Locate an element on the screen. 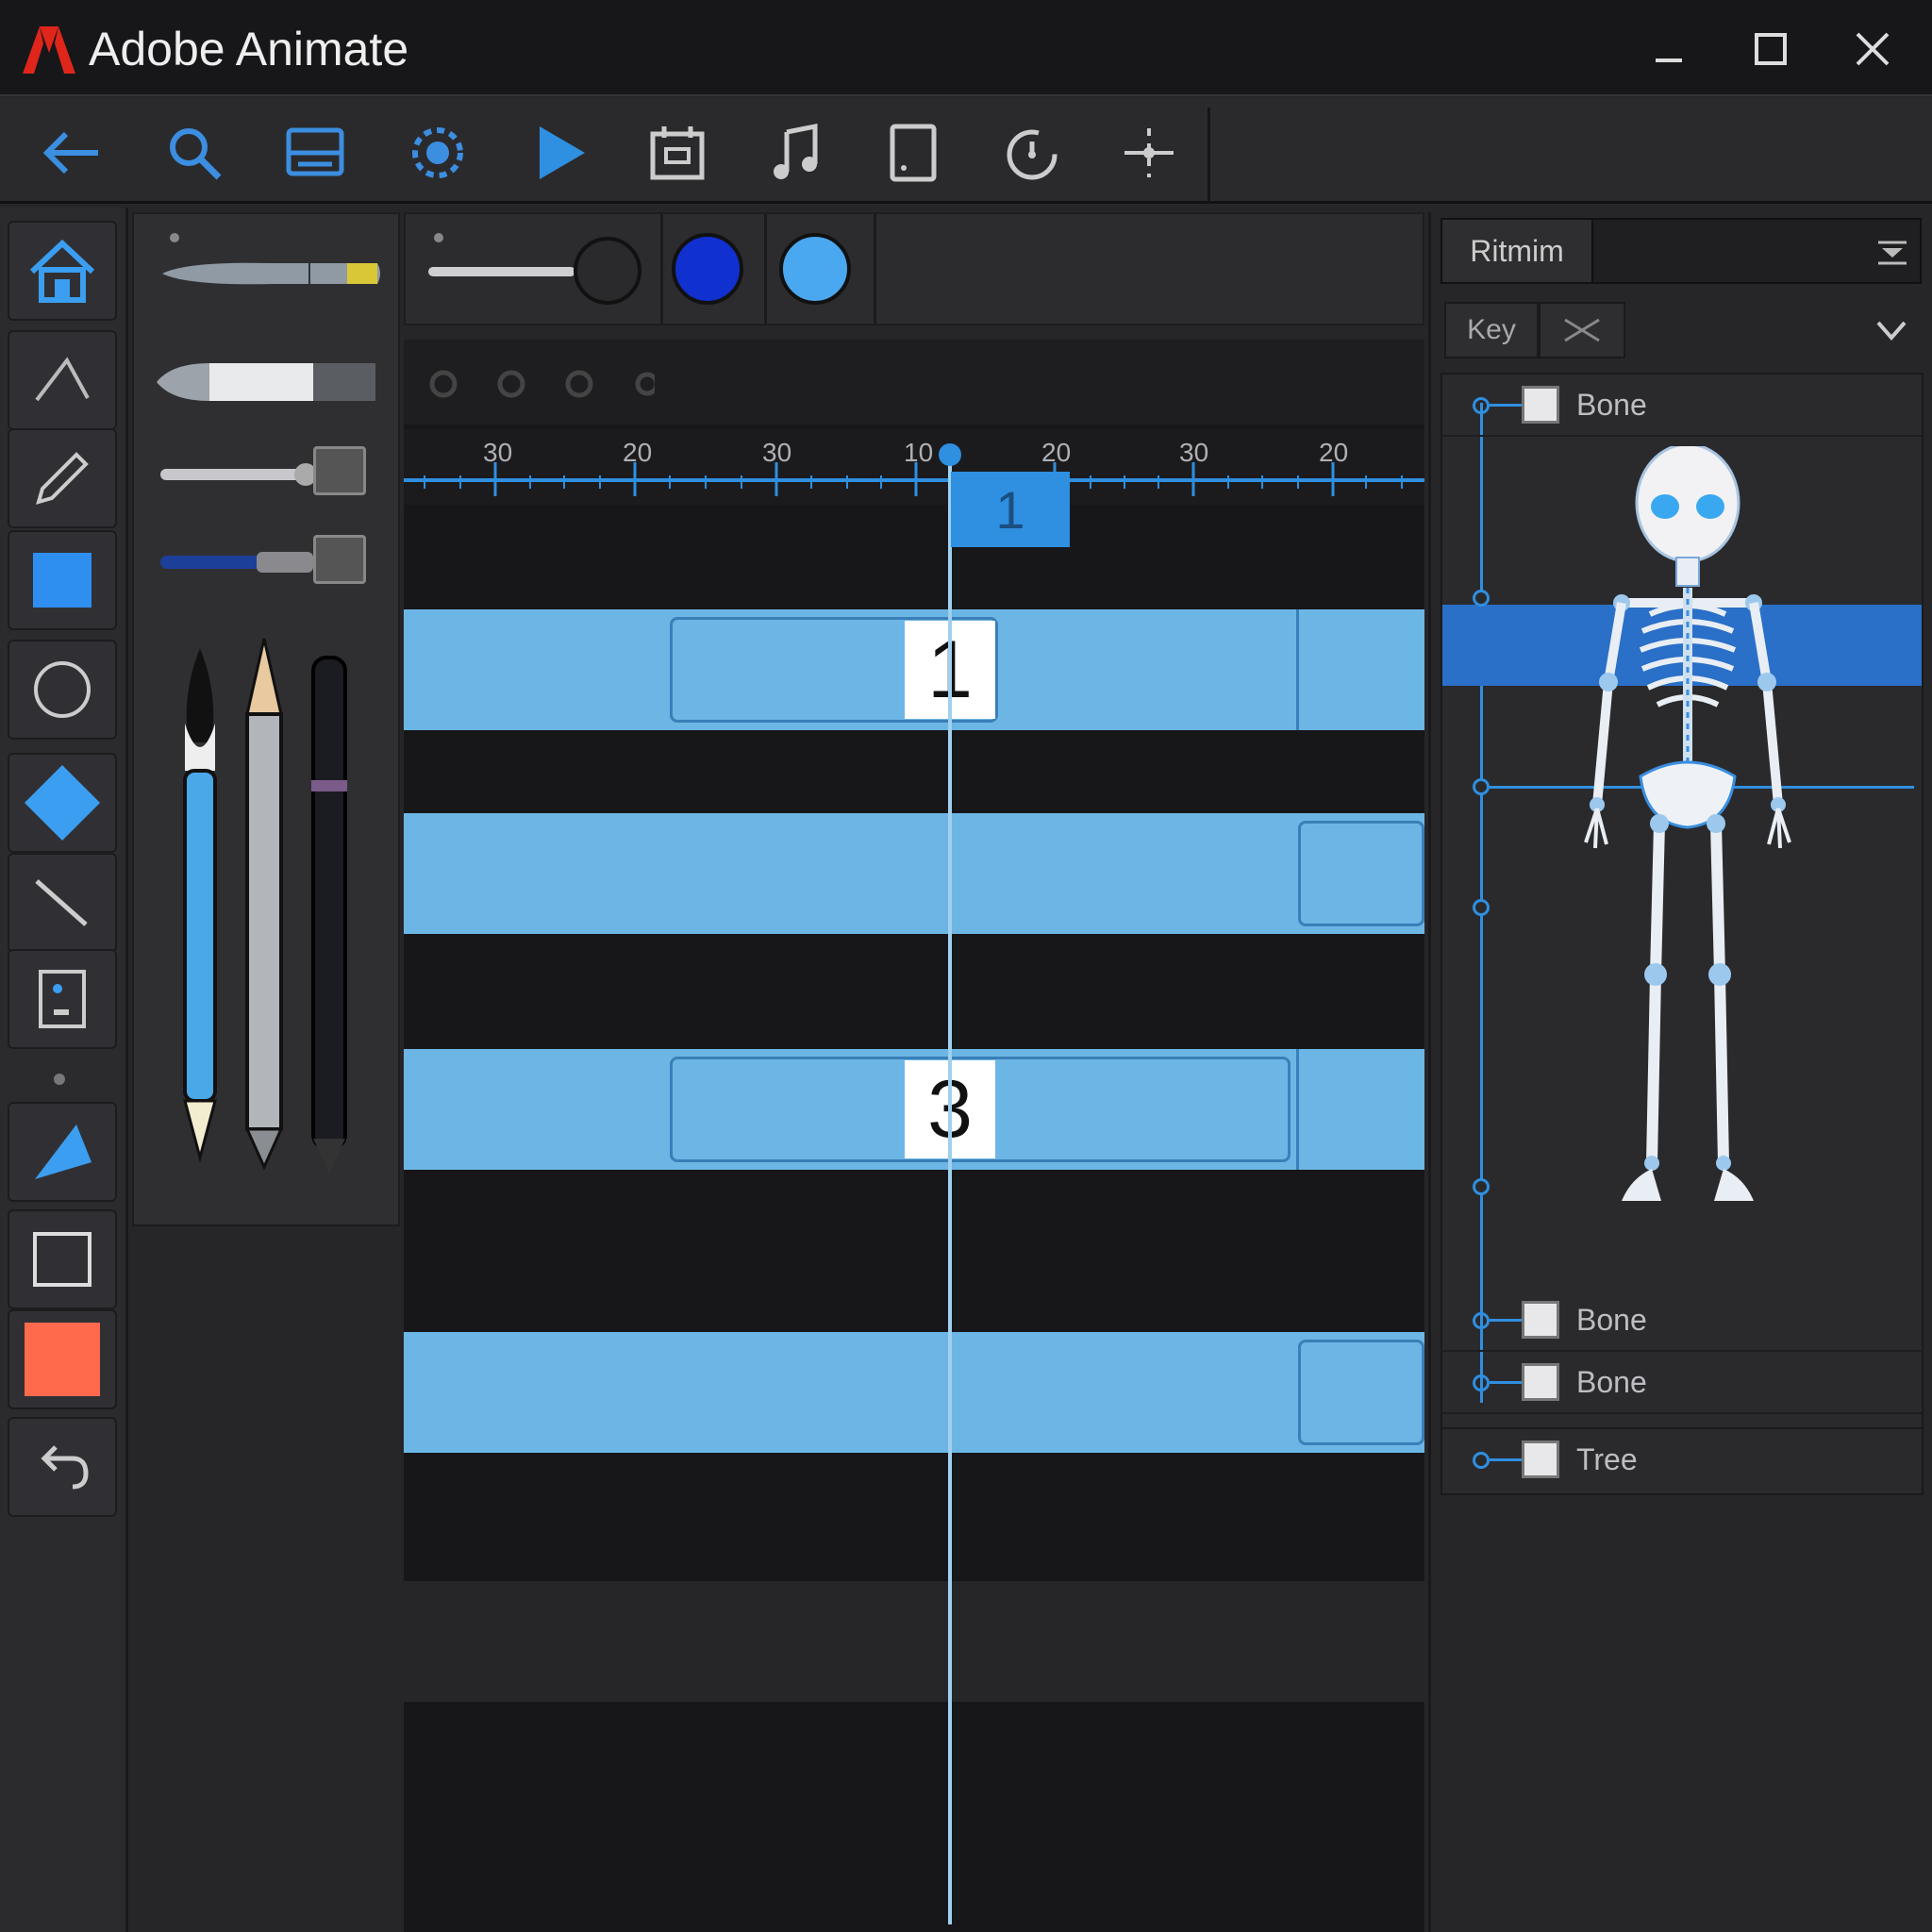  scissors-button is located at coordinates (1582, 330).